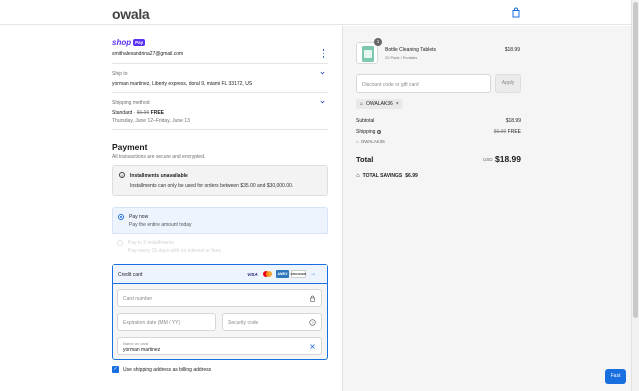 The image size is (639, 391). What do you see at coordinates (160, 225) in the screenshot?
I see `option-subtitle: Pay the entire amount today` at bounding box center [160, 225].